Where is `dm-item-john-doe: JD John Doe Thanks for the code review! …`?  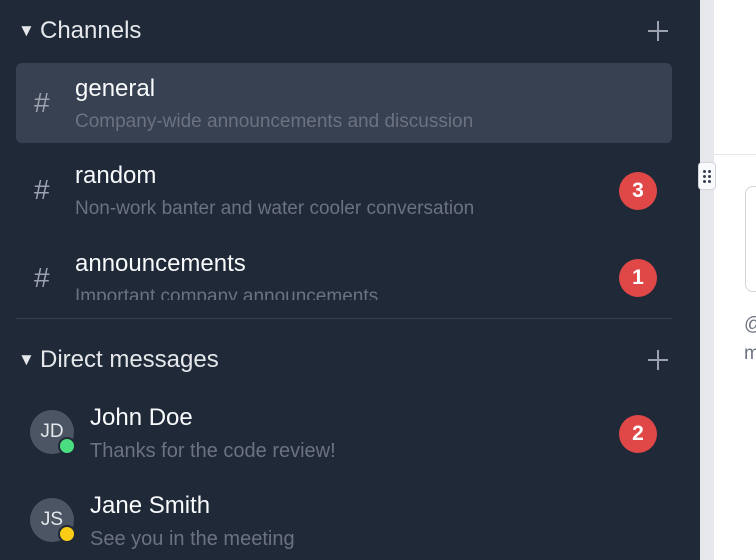
dm-item-john-doe: JD John Doe Thanks for the code review! … is located at coordinates (344, 432).